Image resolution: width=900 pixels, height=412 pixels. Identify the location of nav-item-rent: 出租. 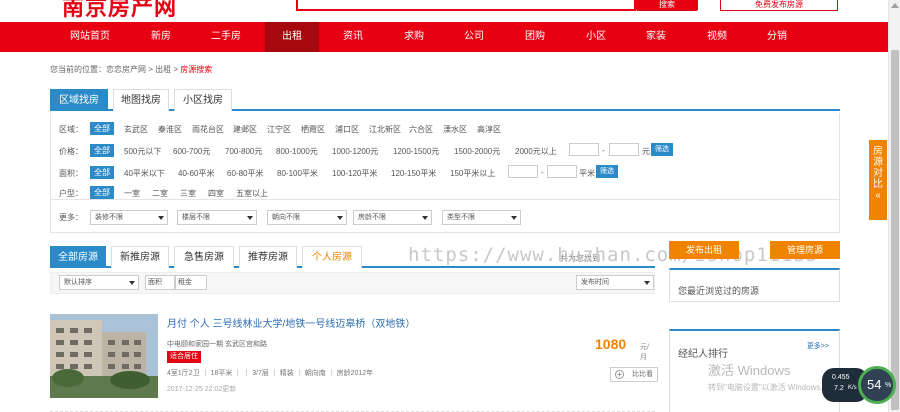
(292, 37).